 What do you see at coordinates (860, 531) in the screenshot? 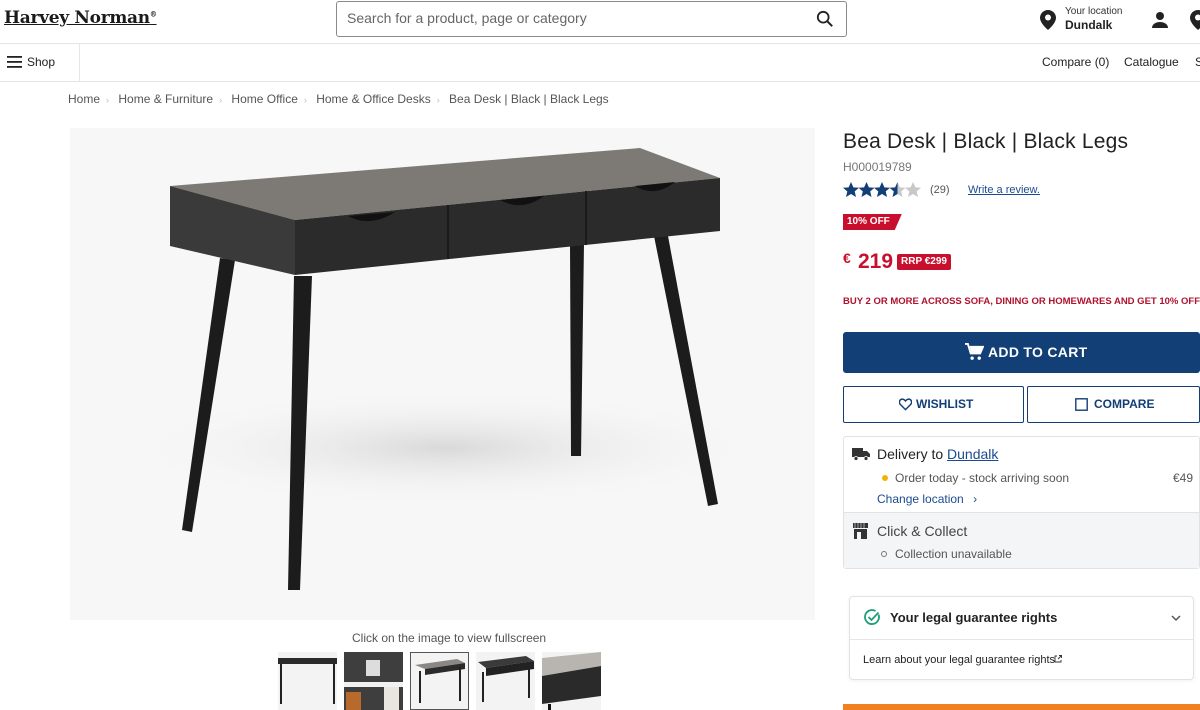
I see `store-icon` at bounding box center [860, 531].